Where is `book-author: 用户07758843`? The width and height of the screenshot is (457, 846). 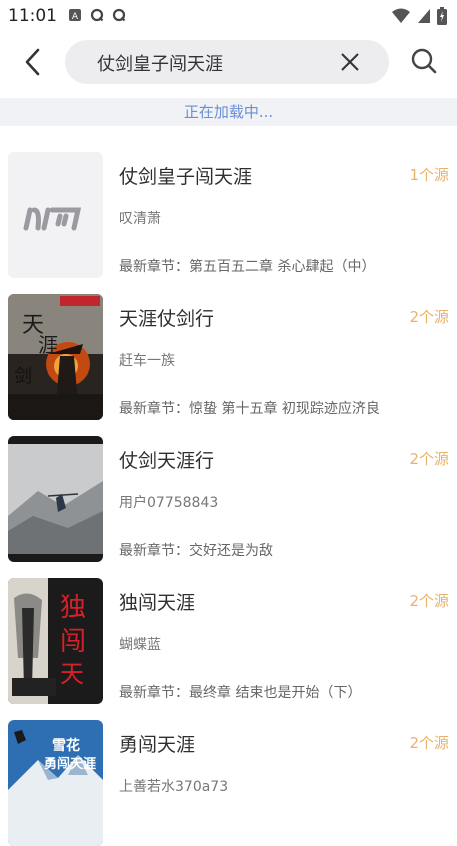 book-author: 用户07758843 is located at coordinates (169, 503).